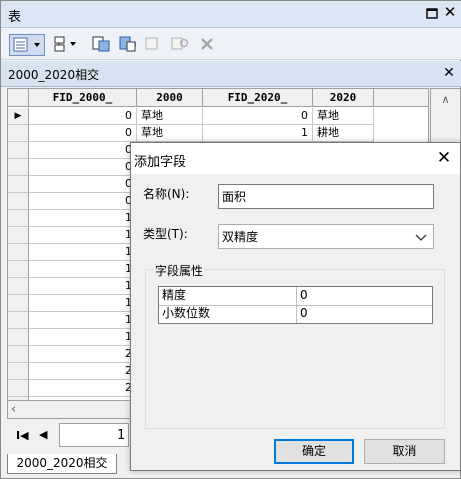  What do you see at coordinates (326, 196) in the screenshot?
I see `field-name-input: 面积` at bounding box center [326, 196].